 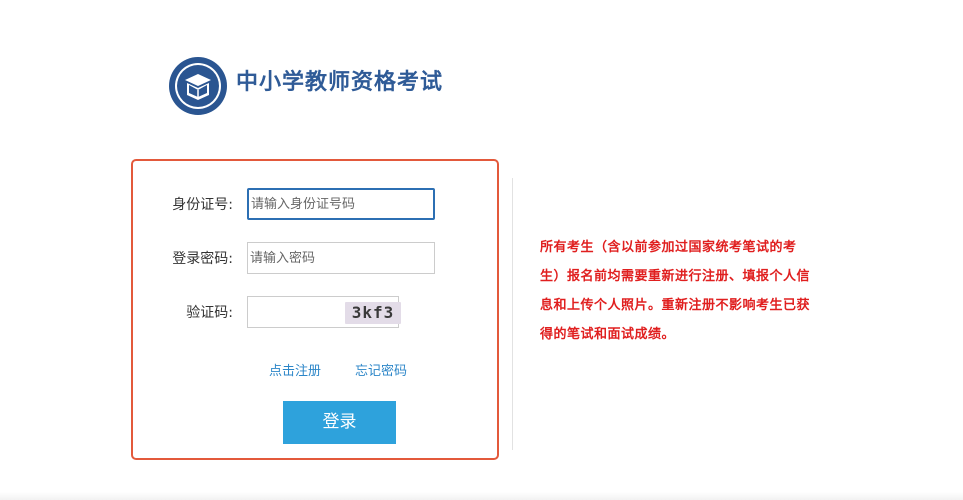 I want to click on captcha-row: 验证码: 3kf3, so click(x=315, y=313).